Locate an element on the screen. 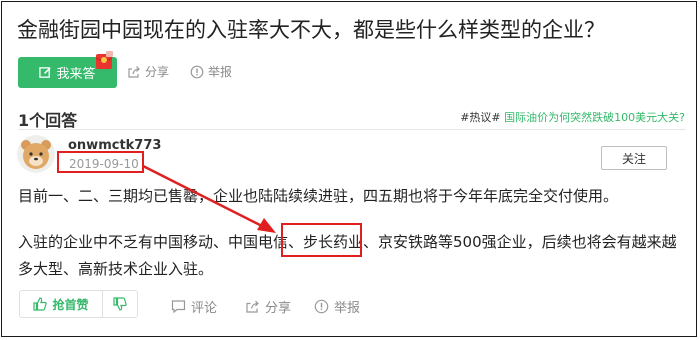  hot-topic-link: #热议# 国际油价为何突然跌破100美元大关? is located at coordinates (572, 117).